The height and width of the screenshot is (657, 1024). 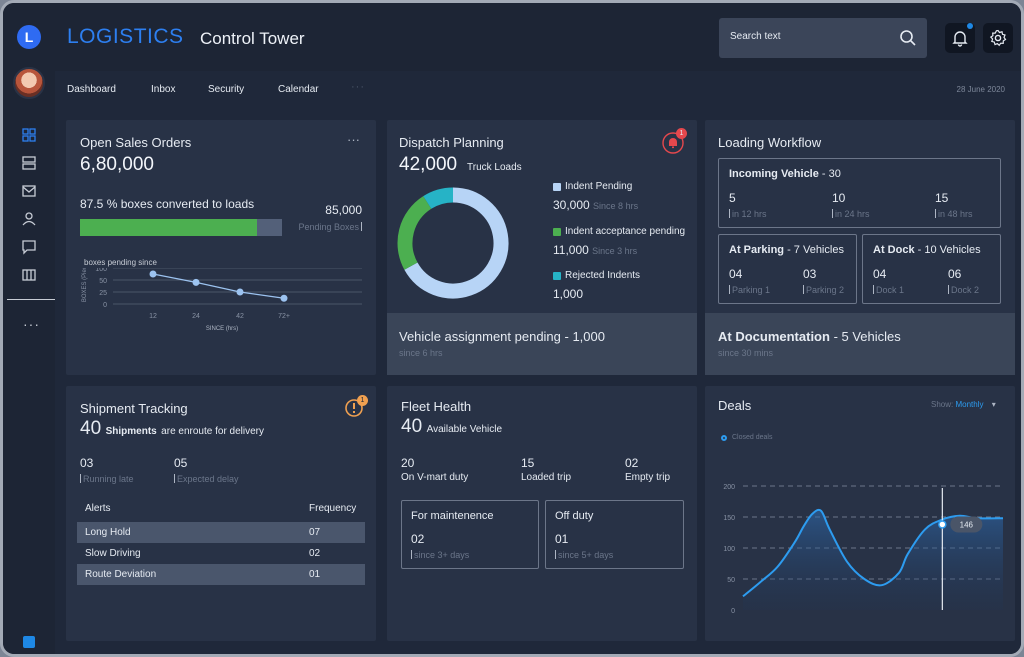 What do you see at coordinates (908, 38) in the screenshot?
I see `search-icon` at bounding box center [908, 38].